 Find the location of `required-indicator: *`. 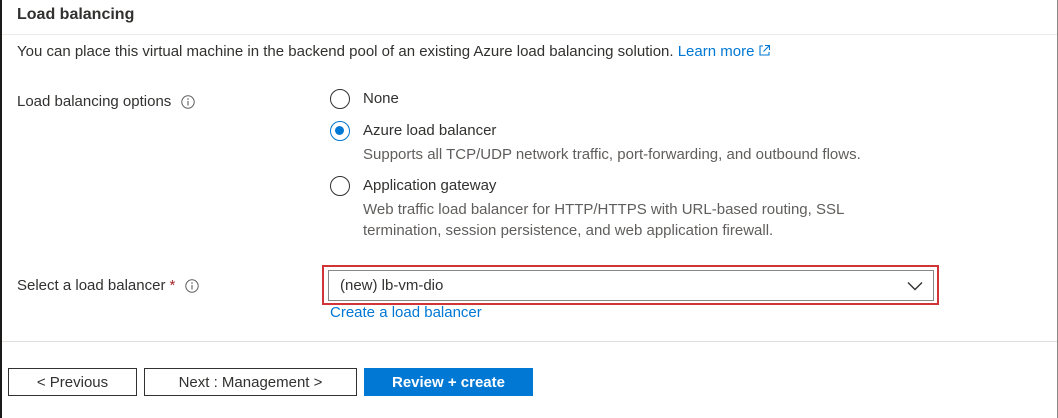

required-indicator: * is located at coordinates (172, 285).